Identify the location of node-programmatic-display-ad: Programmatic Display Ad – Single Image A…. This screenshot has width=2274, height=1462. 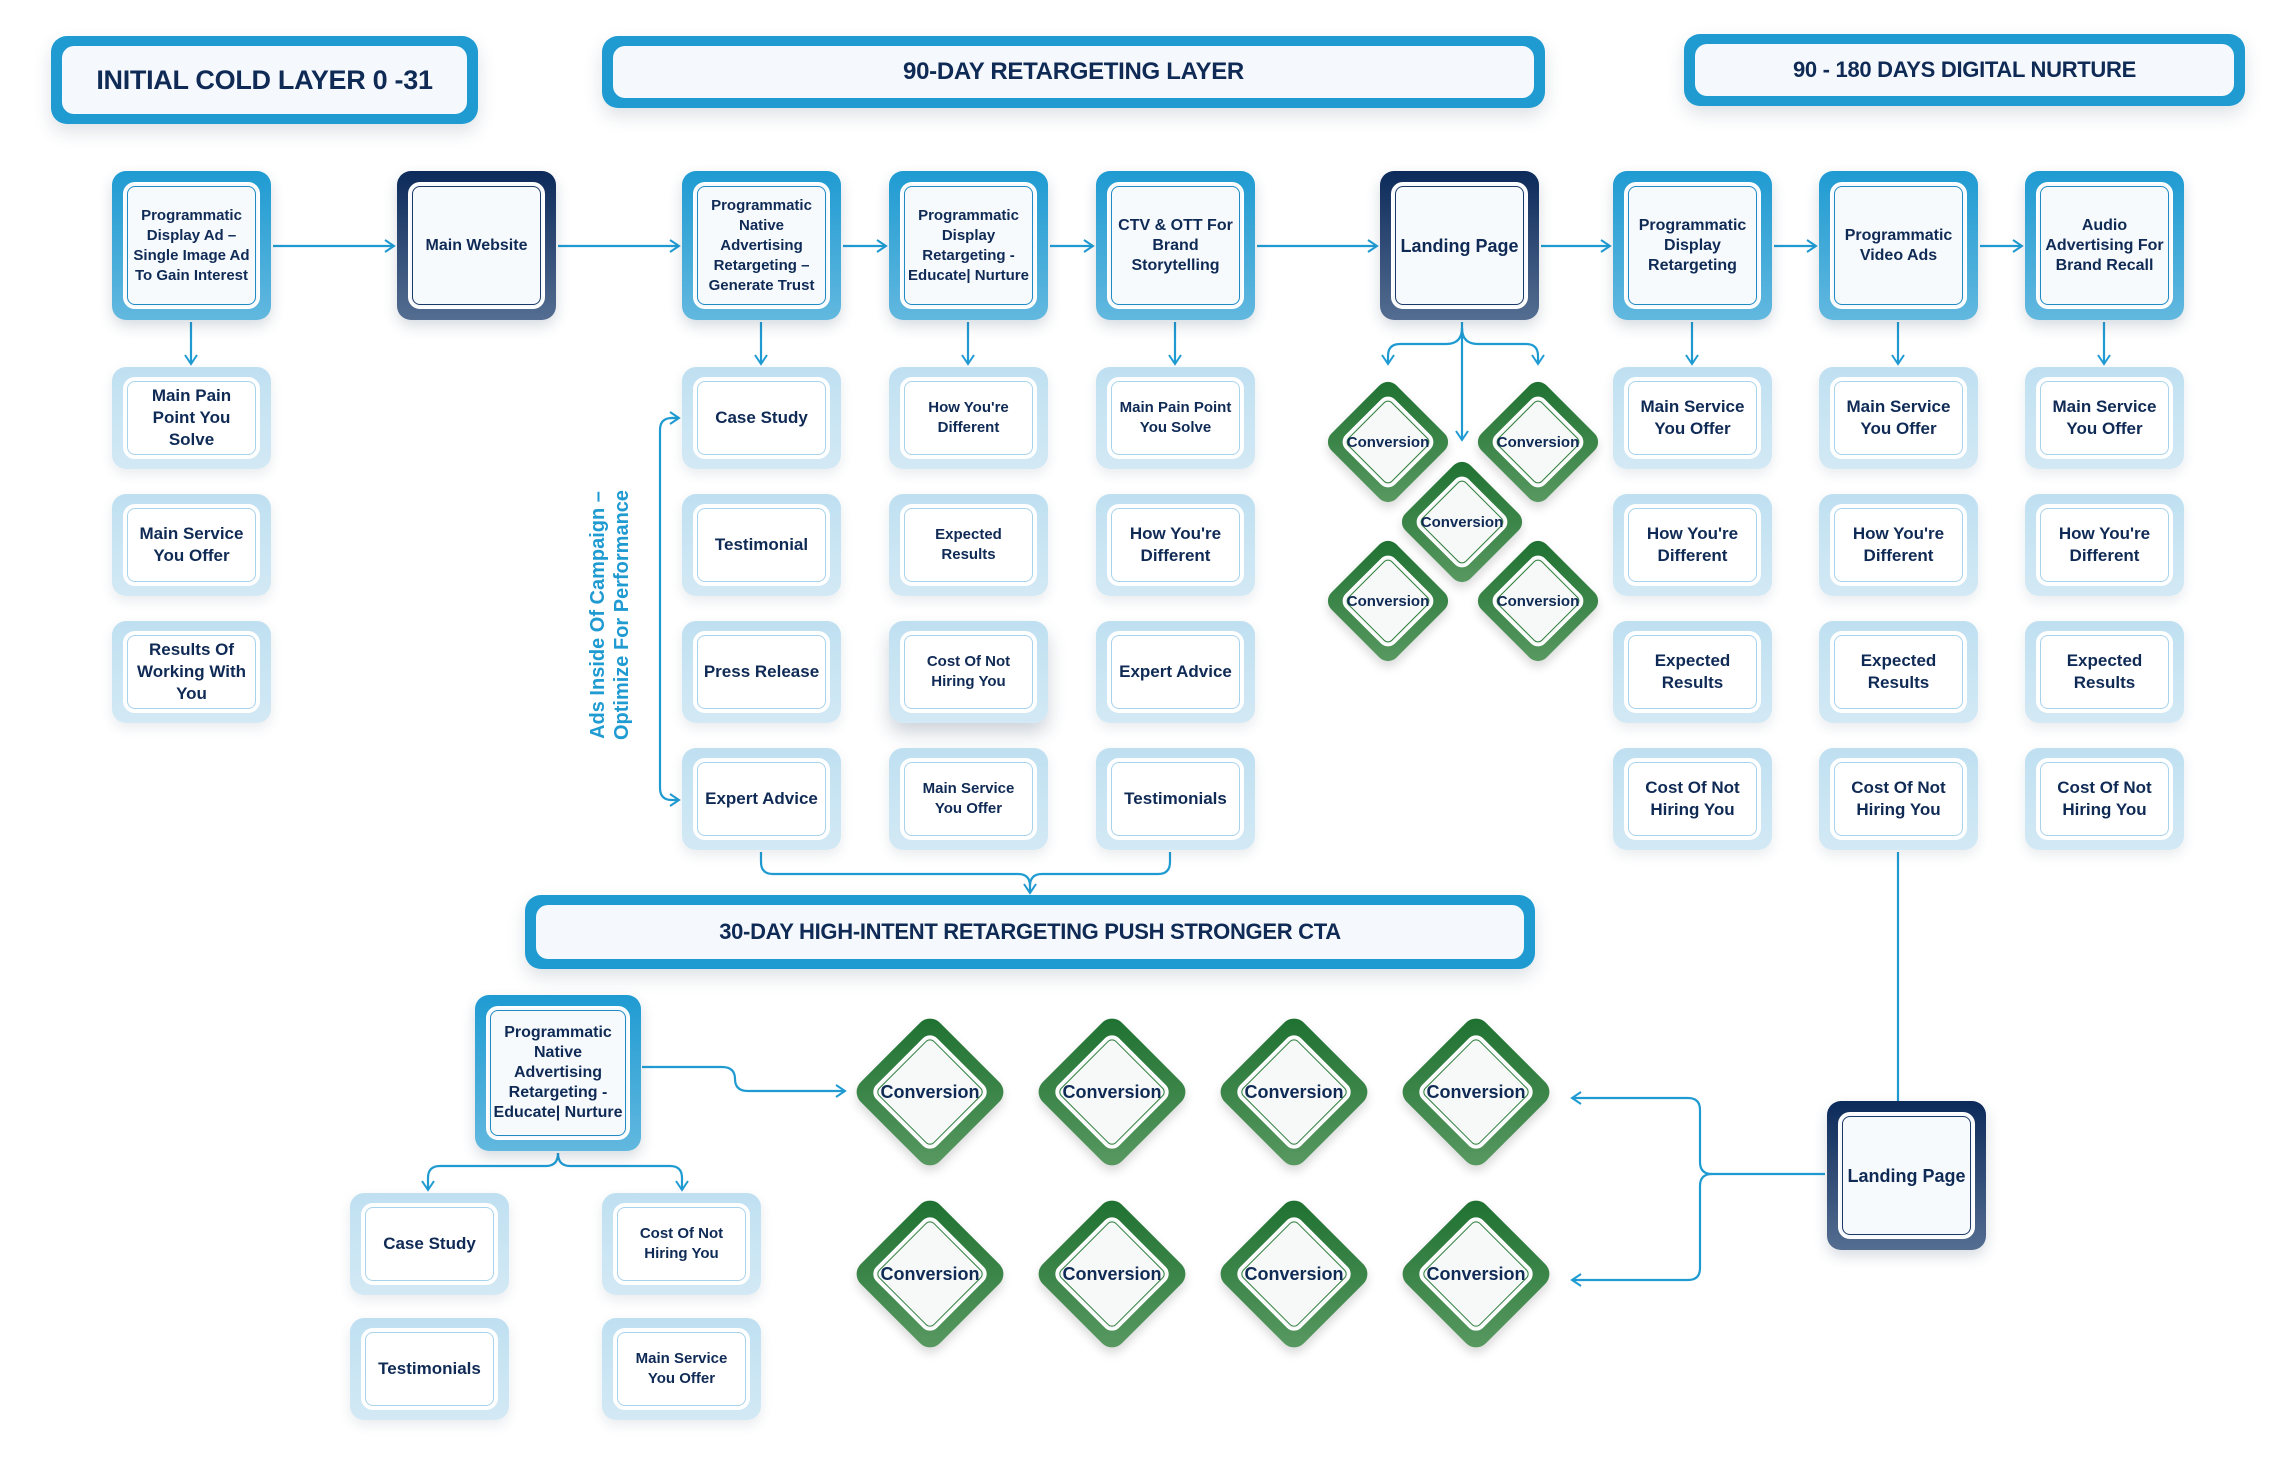
(191, 245).